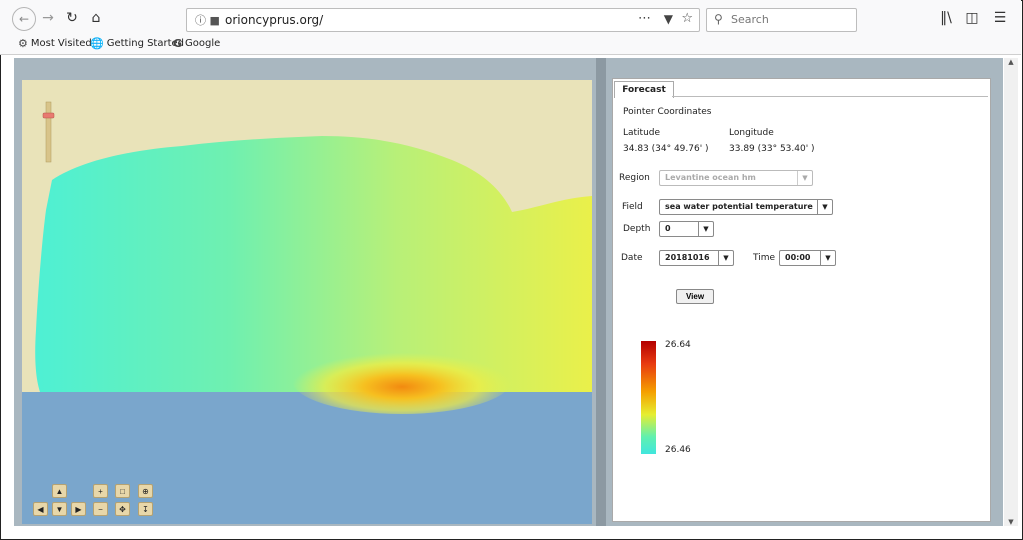  I want to click on zoom-out-button: −, so click(100, 509).